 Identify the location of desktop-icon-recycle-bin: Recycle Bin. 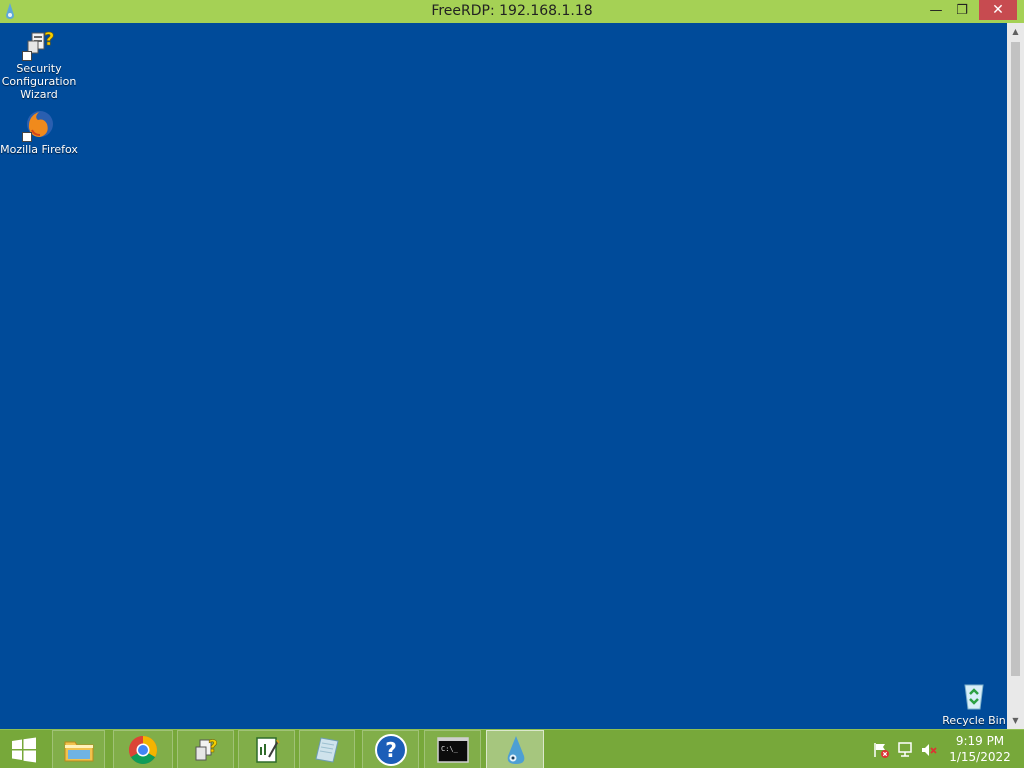
(974, 703).